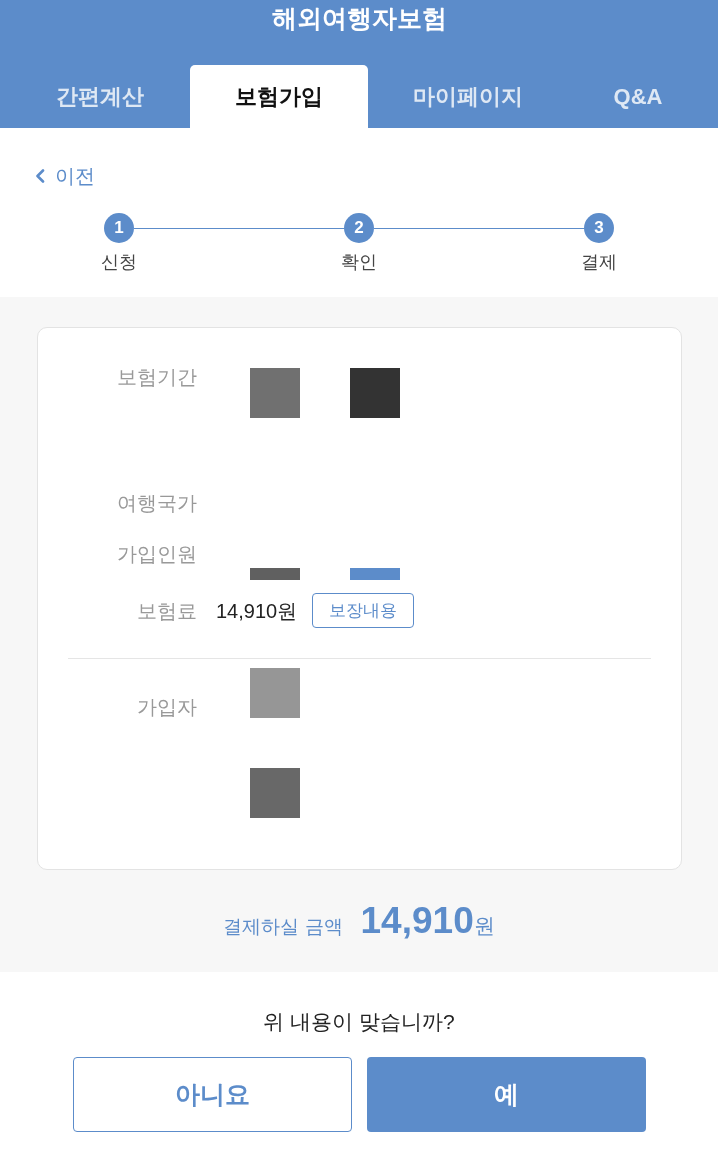  Describe the element at coordinates (599, 262) in the screenshot. I see `step-label: 결제` at that location.